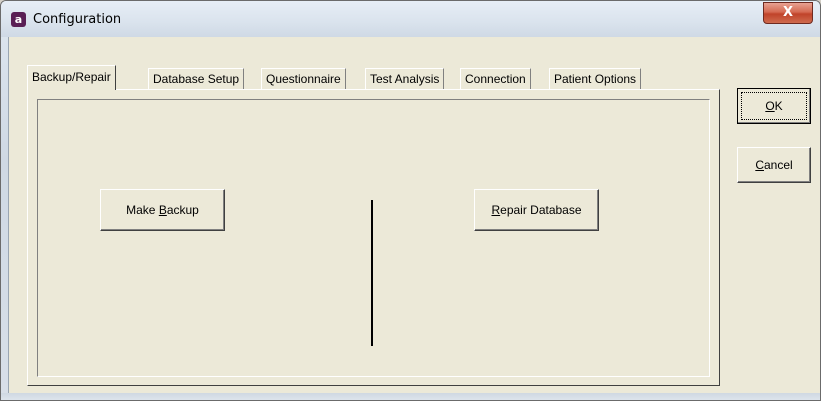  I want to click on window-bottom-border, so click(410, 396).